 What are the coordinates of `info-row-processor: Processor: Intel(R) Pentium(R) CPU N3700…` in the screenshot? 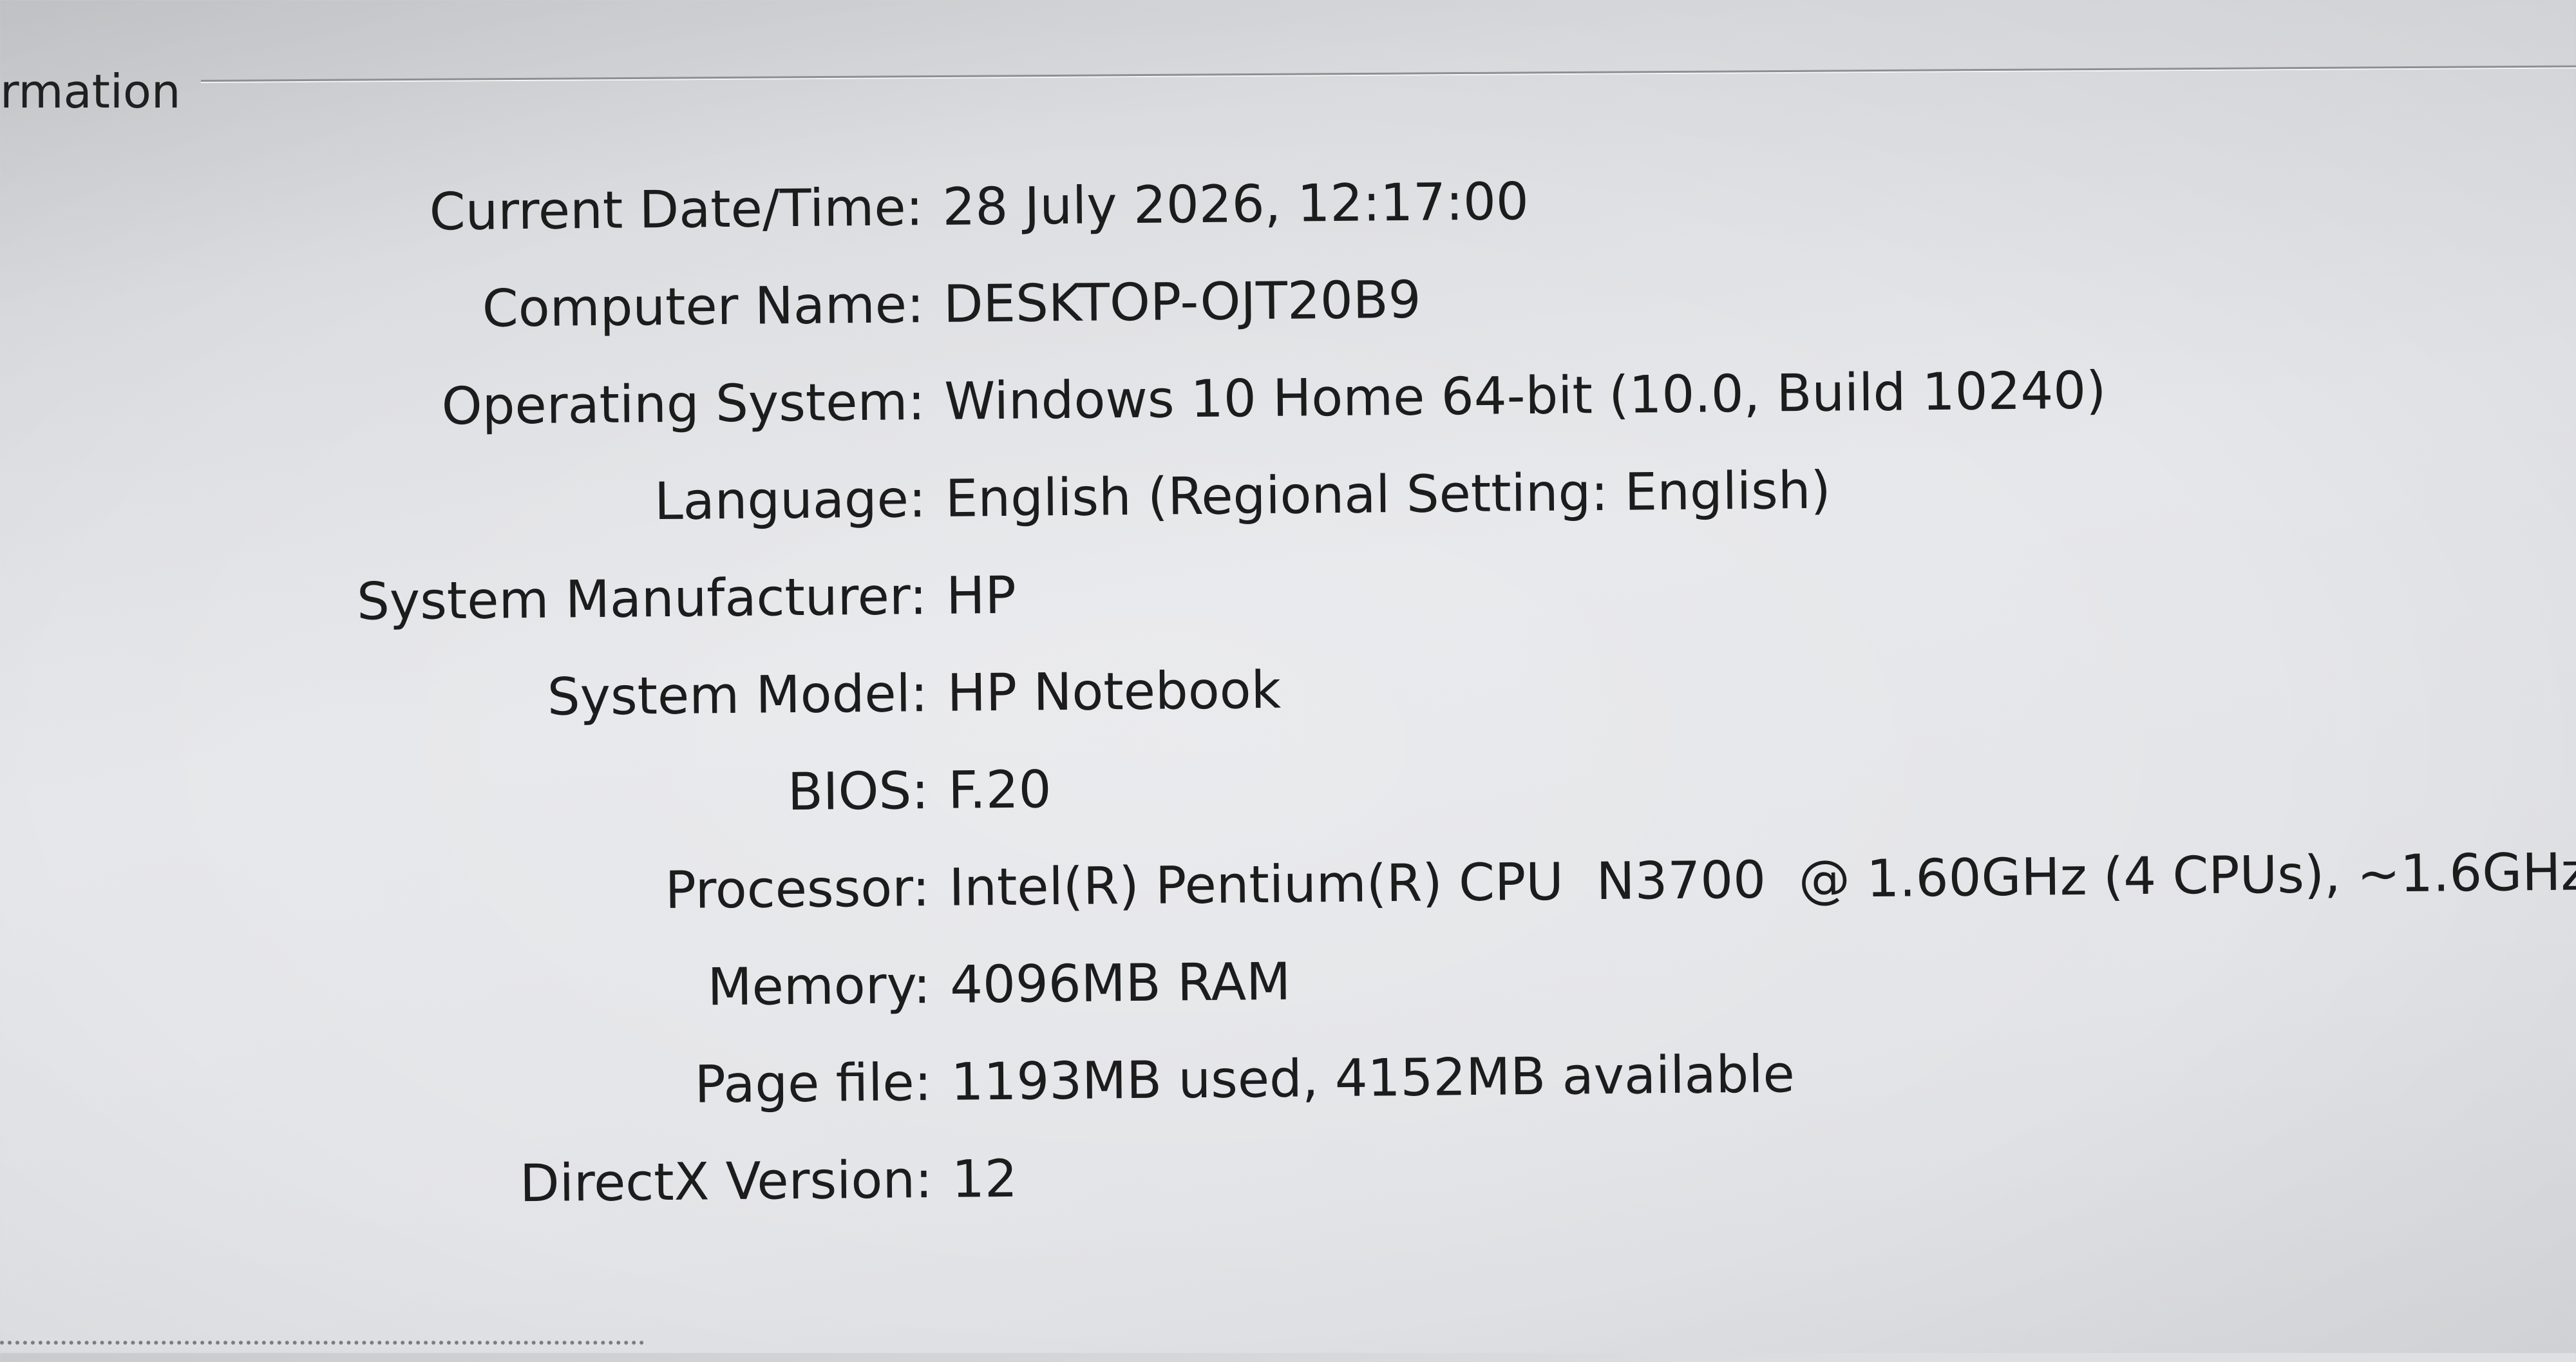 It's located at (1289, 885).